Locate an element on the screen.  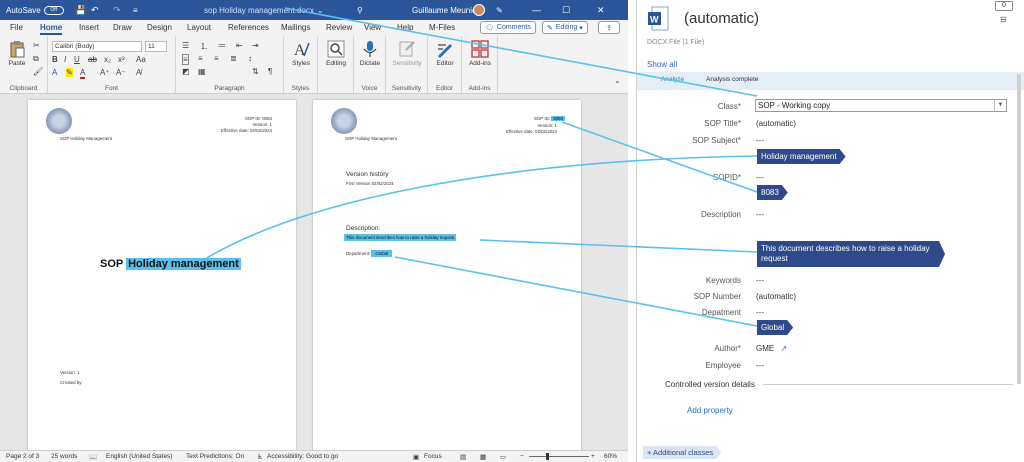
focus-mode: Focus is located at coordinates (433, 456).